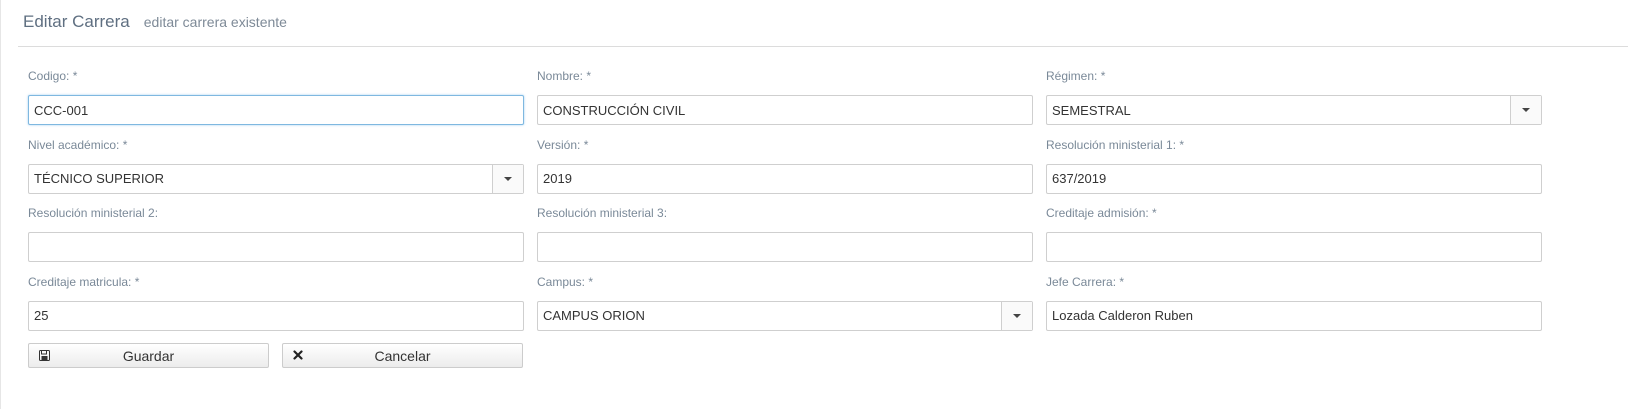  Describe the element at coordinates (565, 281) in the screenshot. I see `campus-label: Campus: *` at that location.